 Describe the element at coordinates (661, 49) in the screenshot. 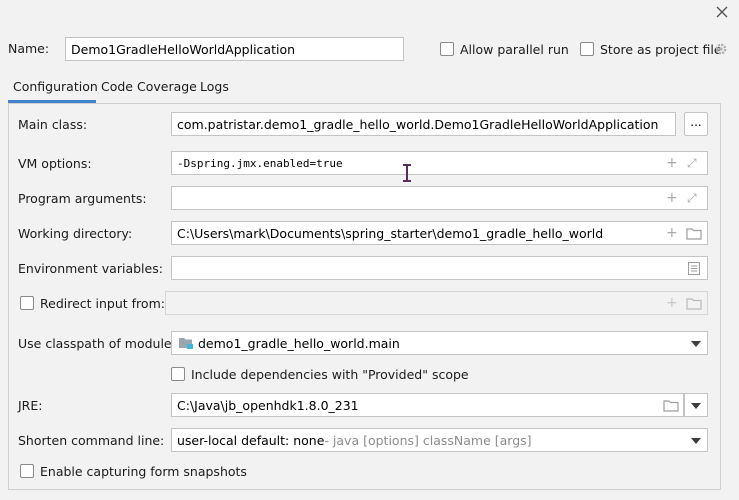

I see `store-project-file-label: Store as project file` at that location.